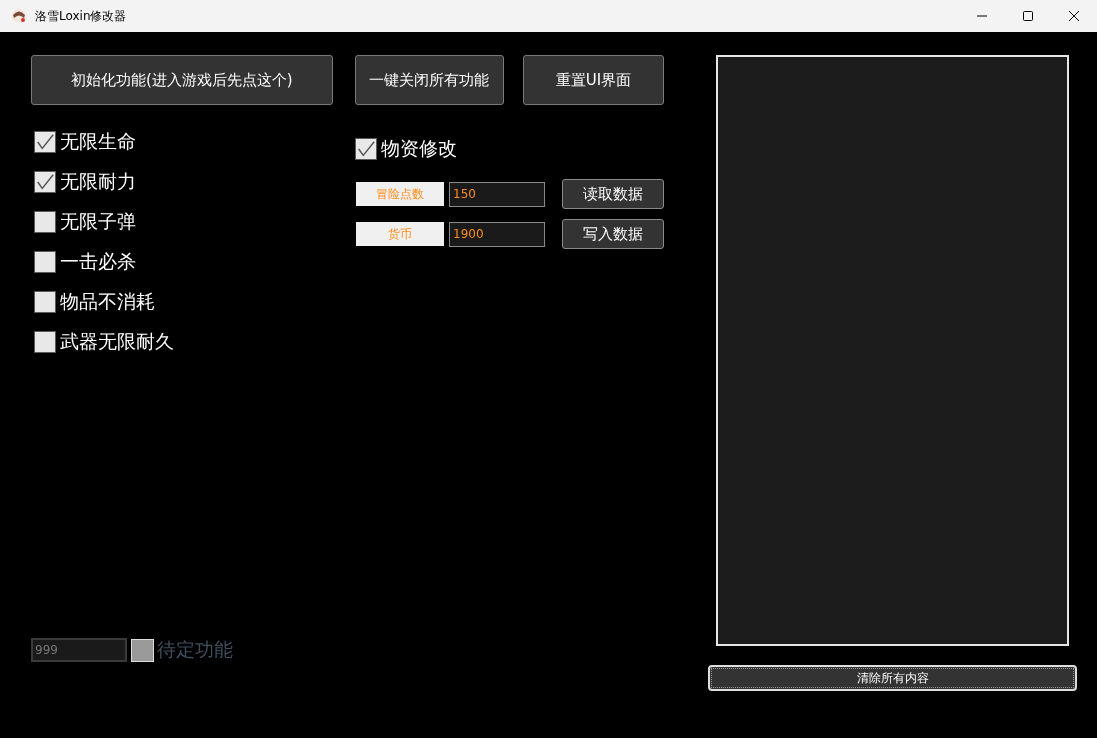 The height and width of the screenshot is (738, 1097). I want to click on checkbox-label: 物品不消耗, so click(107, 302).